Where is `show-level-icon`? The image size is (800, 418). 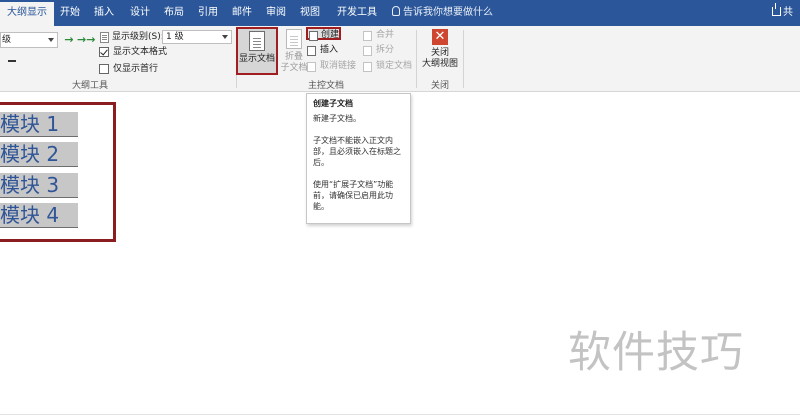 show-level-icon is located at coordinates (104, 37).